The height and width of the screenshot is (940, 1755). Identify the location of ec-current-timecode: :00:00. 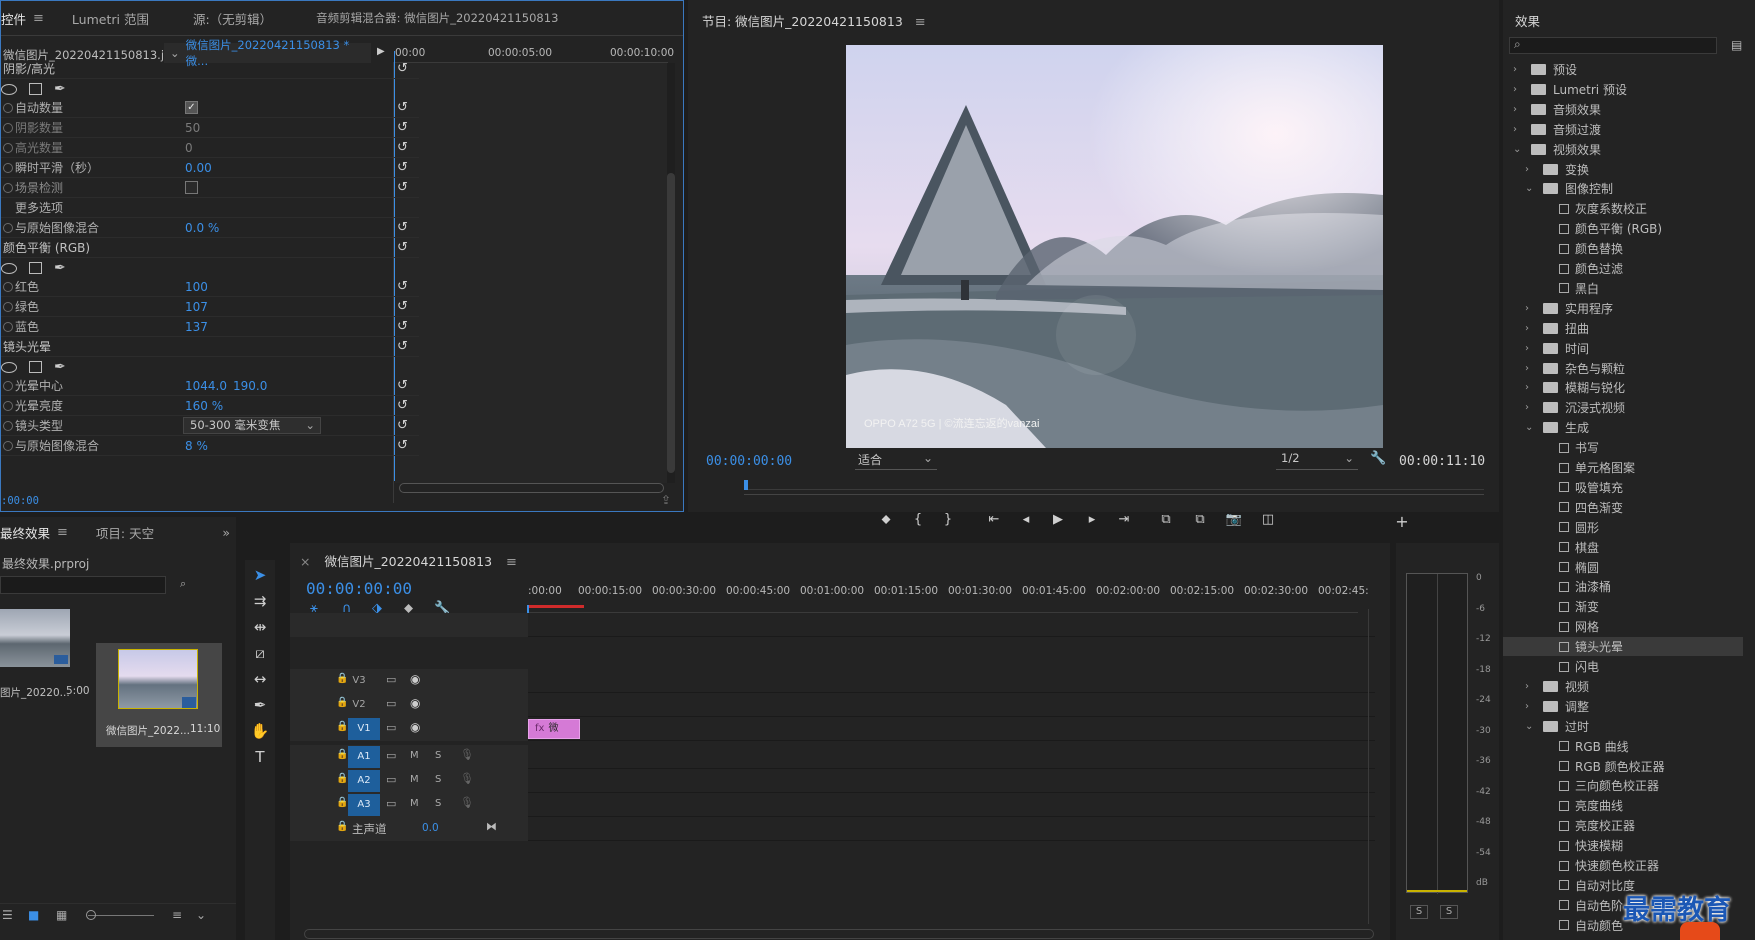
(20, 501).